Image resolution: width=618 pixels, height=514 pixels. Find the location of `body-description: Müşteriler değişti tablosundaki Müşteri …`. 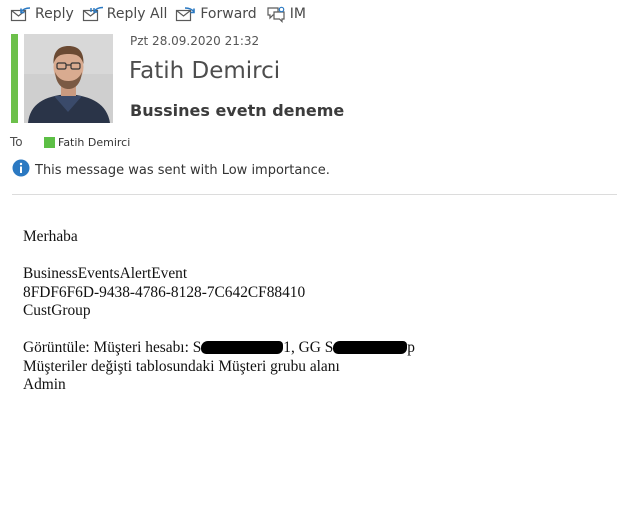

body-description: Müşteriler değişti tablosundaki Müşteri … is located at coordinates (181, 366).